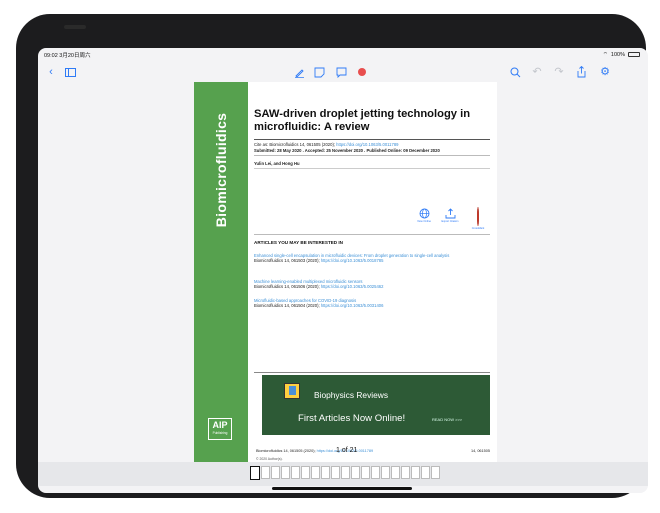 This screenshot has height=513, width=660. I want to click on share-icon, so click(581, 72).